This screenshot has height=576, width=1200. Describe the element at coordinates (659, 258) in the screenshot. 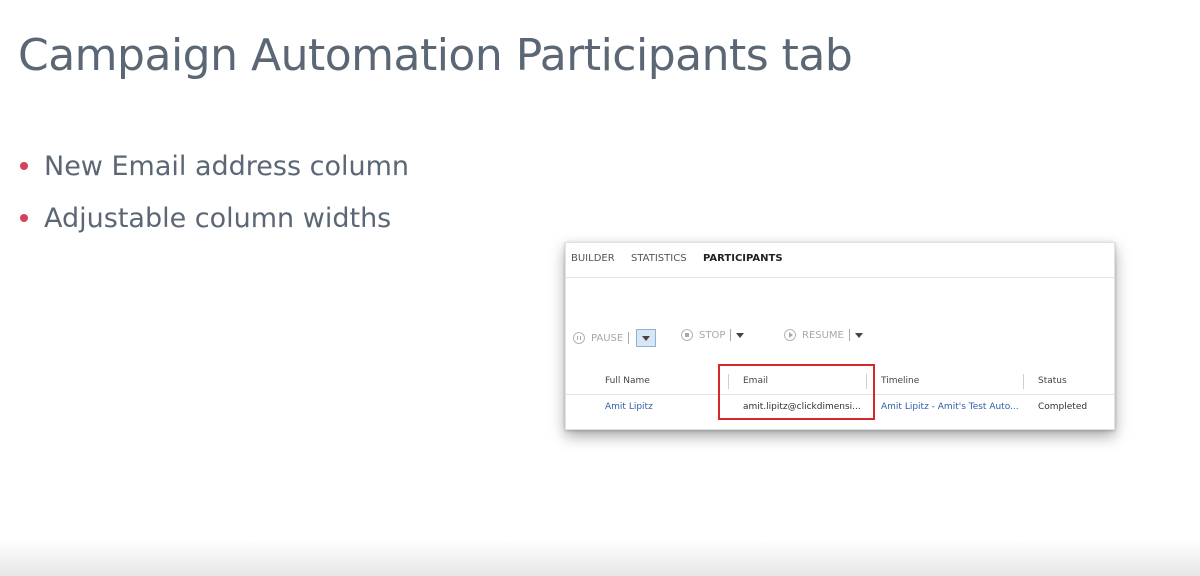

I see `tab-statistics: STATISTICS` at that location.